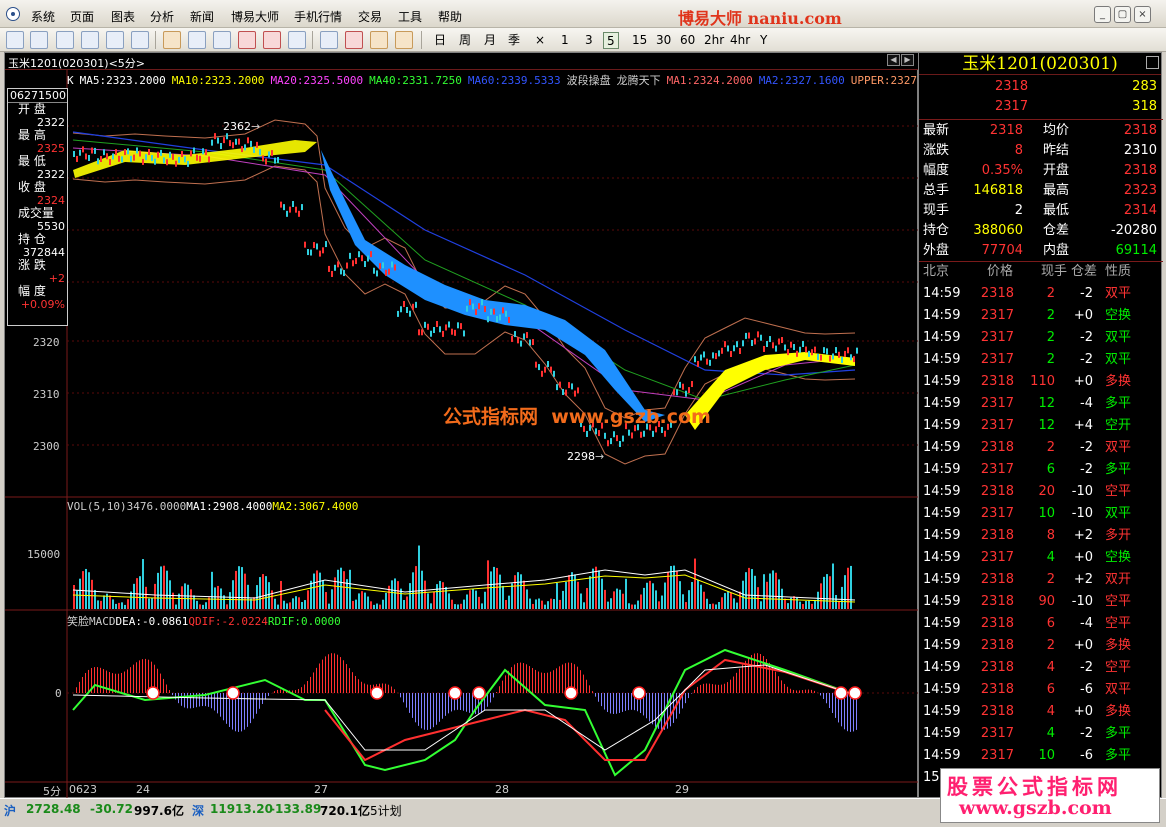  What do you see at coordinates (410, 16) in the screenshot?
I see `menu-item: 工具` at bounding box center [410, 16].